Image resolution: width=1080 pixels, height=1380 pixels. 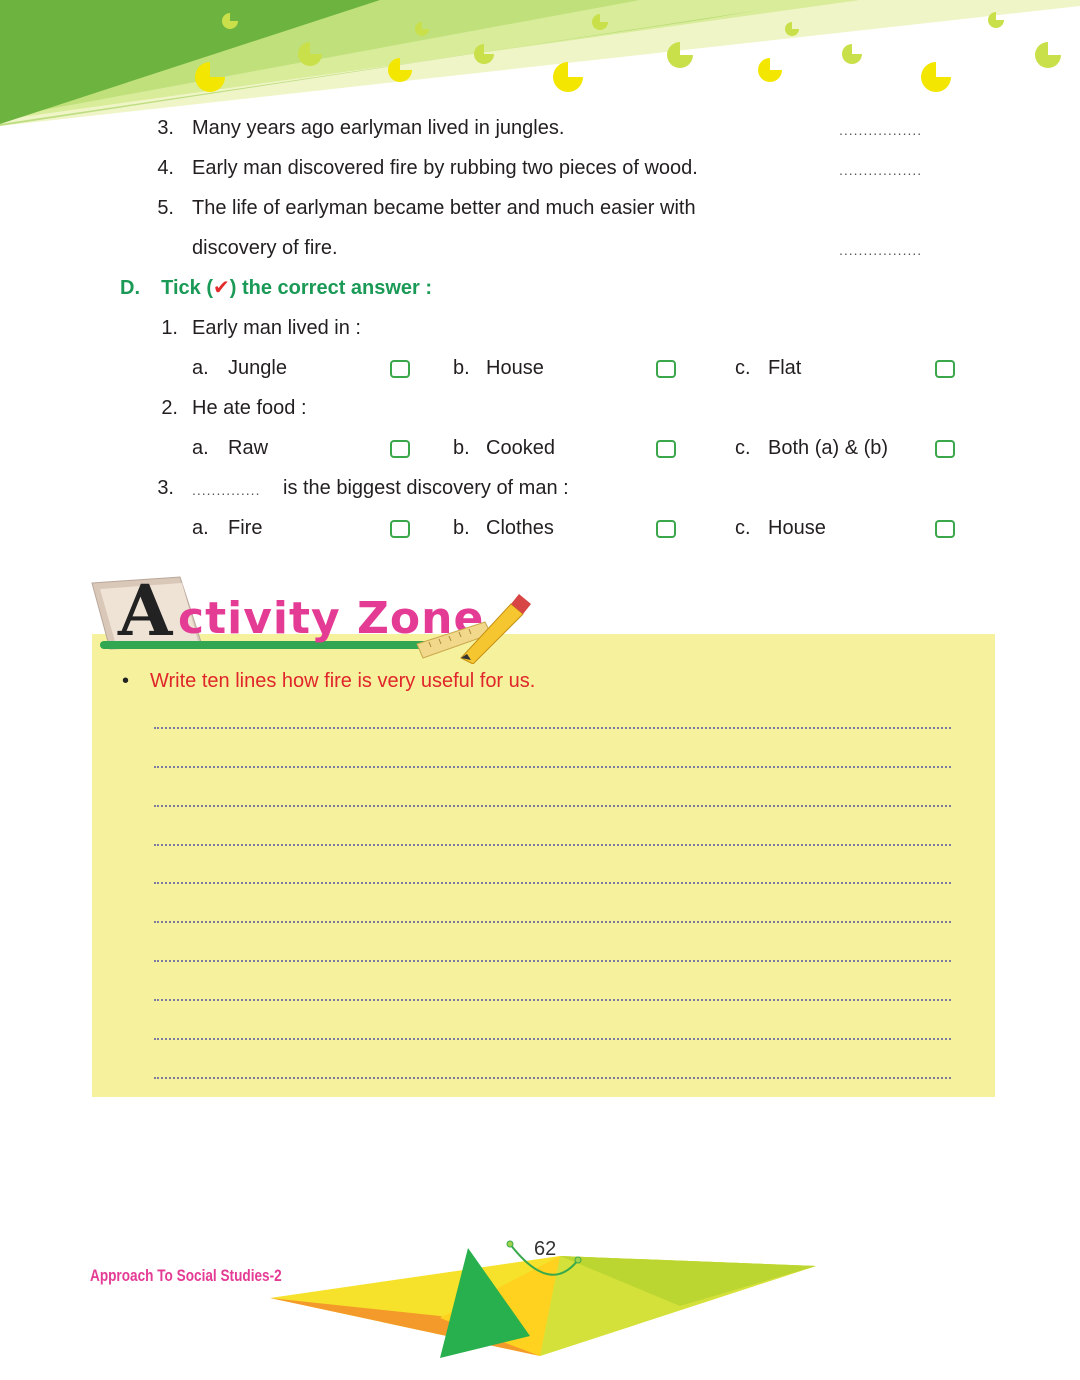 I want to click on option-label: Cooked, so click(x=520, y=448).